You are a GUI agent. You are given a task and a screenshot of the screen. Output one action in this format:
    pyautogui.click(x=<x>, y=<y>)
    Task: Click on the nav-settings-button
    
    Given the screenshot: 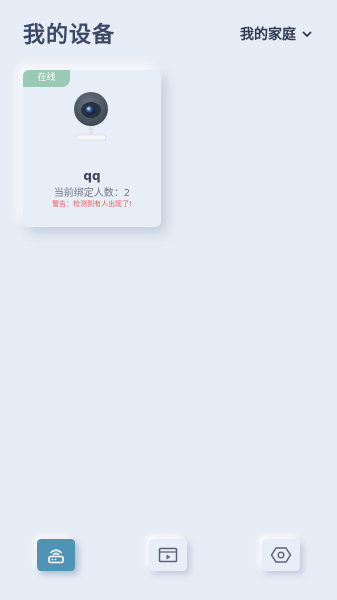 What is the action you would take?
    pyautogui.click(x=281, y=555)
    